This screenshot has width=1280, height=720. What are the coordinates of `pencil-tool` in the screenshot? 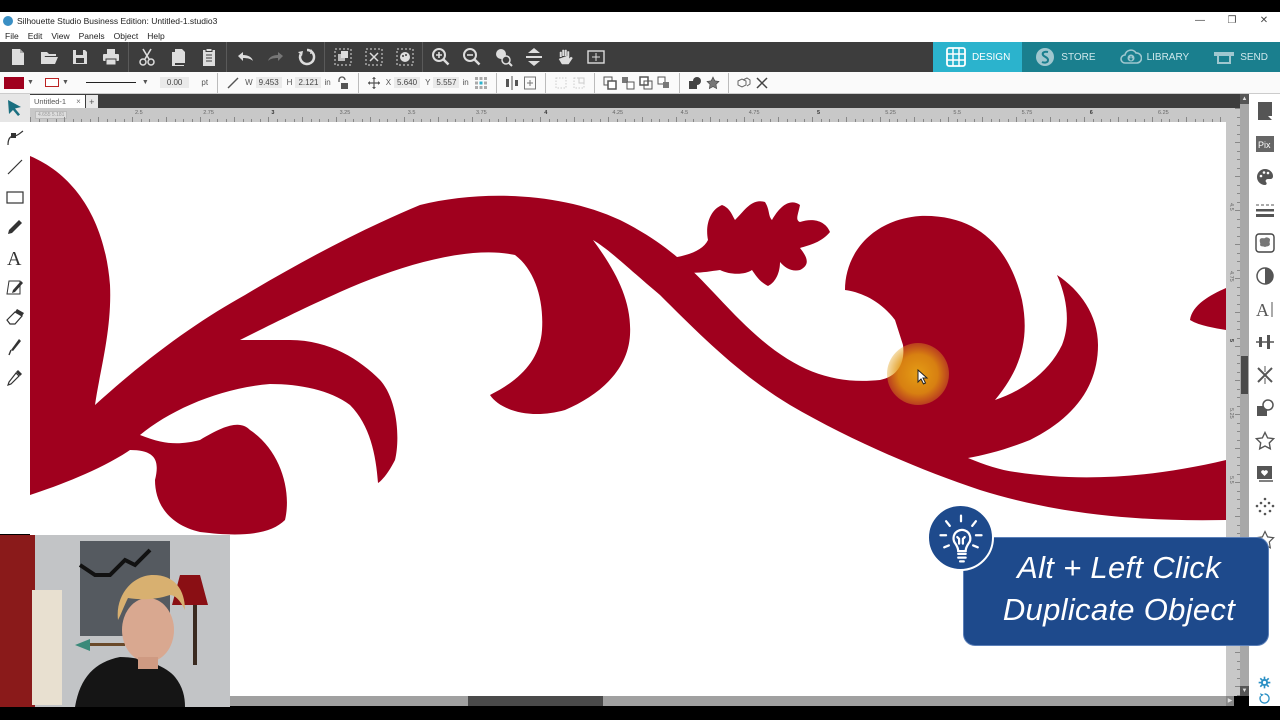 It's located at (15, 227).